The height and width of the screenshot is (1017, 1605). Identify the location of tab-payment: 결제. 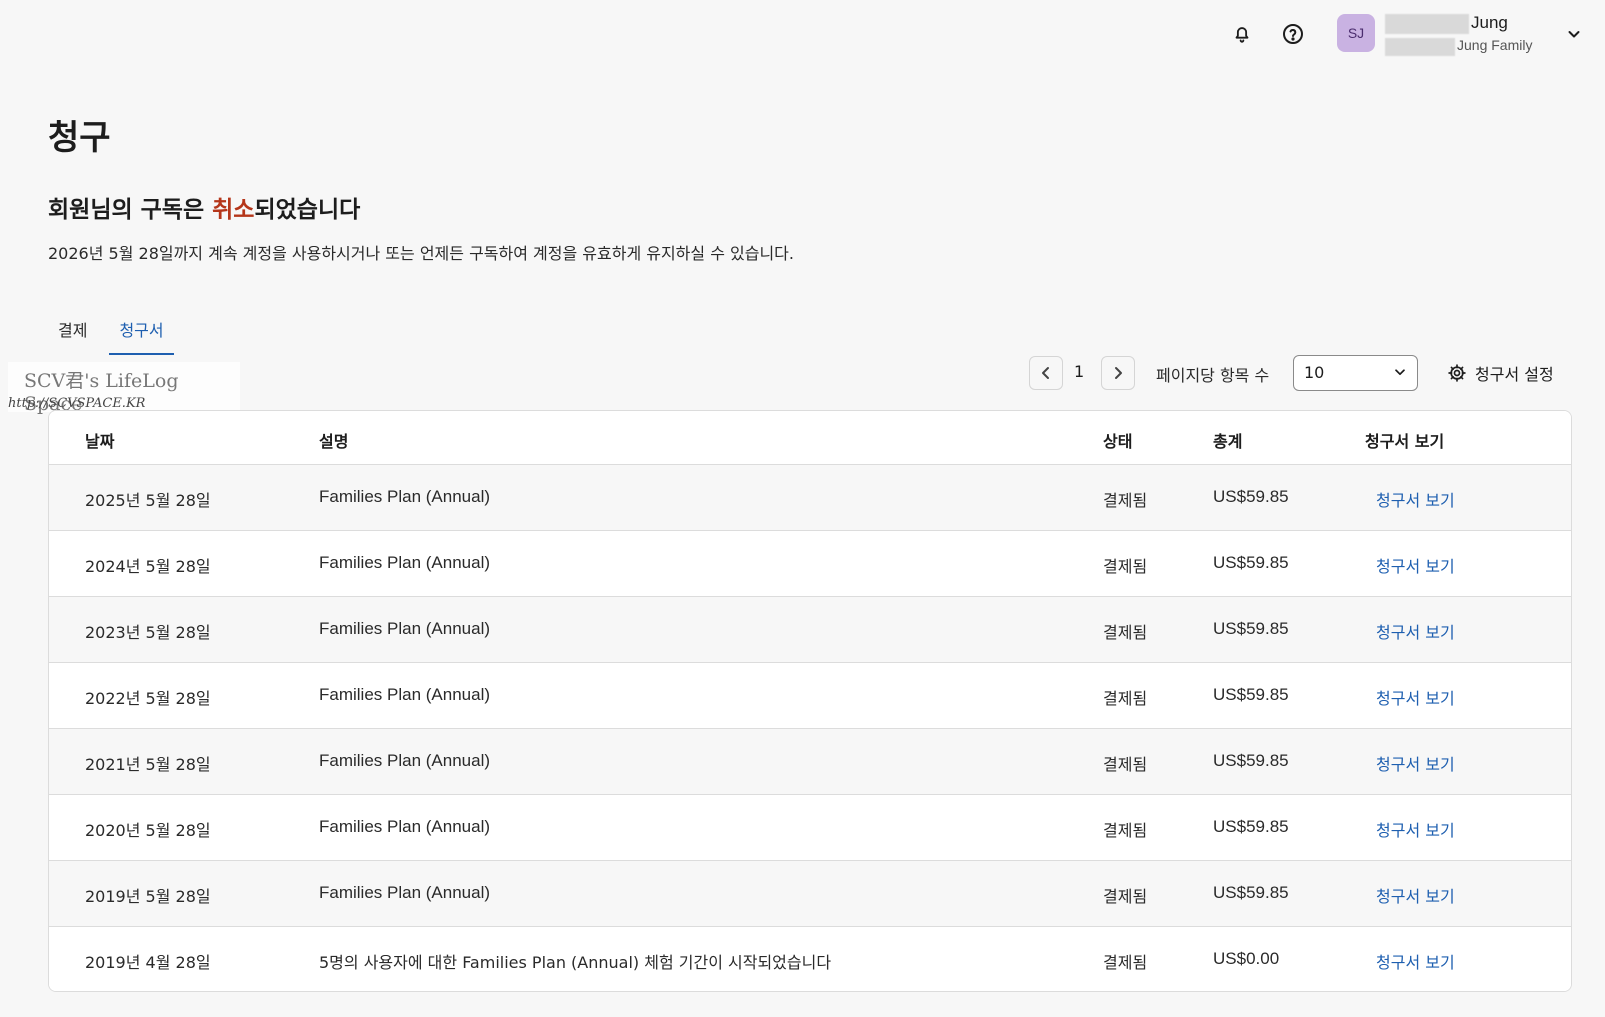
(72, 330).